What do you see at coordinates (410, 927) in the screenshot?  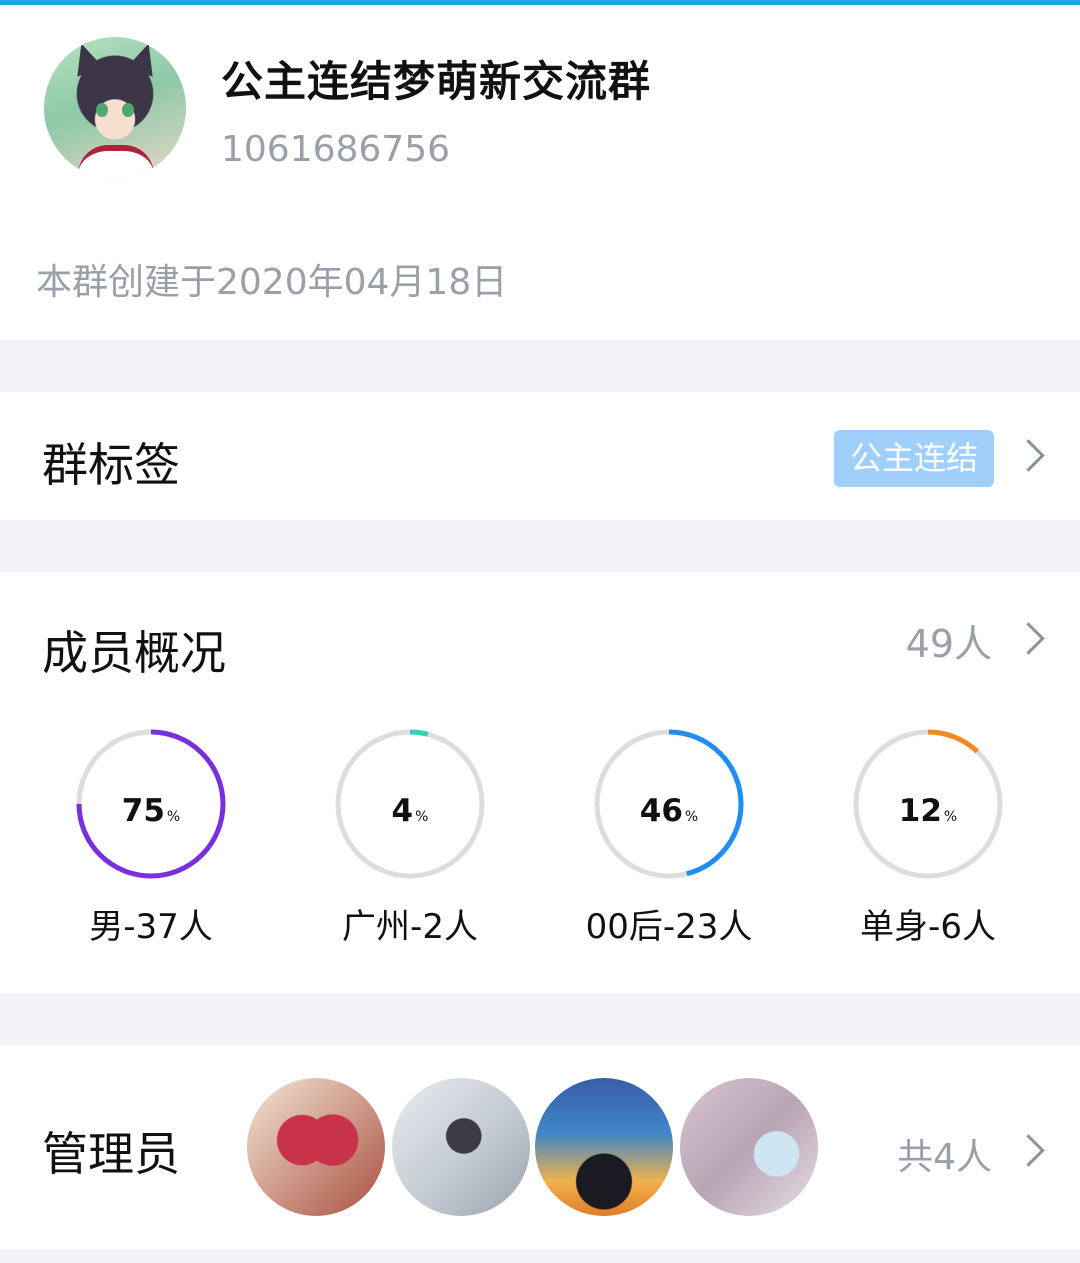 I see `stat-label: 广州-2人` at bounding box center [410, 927].